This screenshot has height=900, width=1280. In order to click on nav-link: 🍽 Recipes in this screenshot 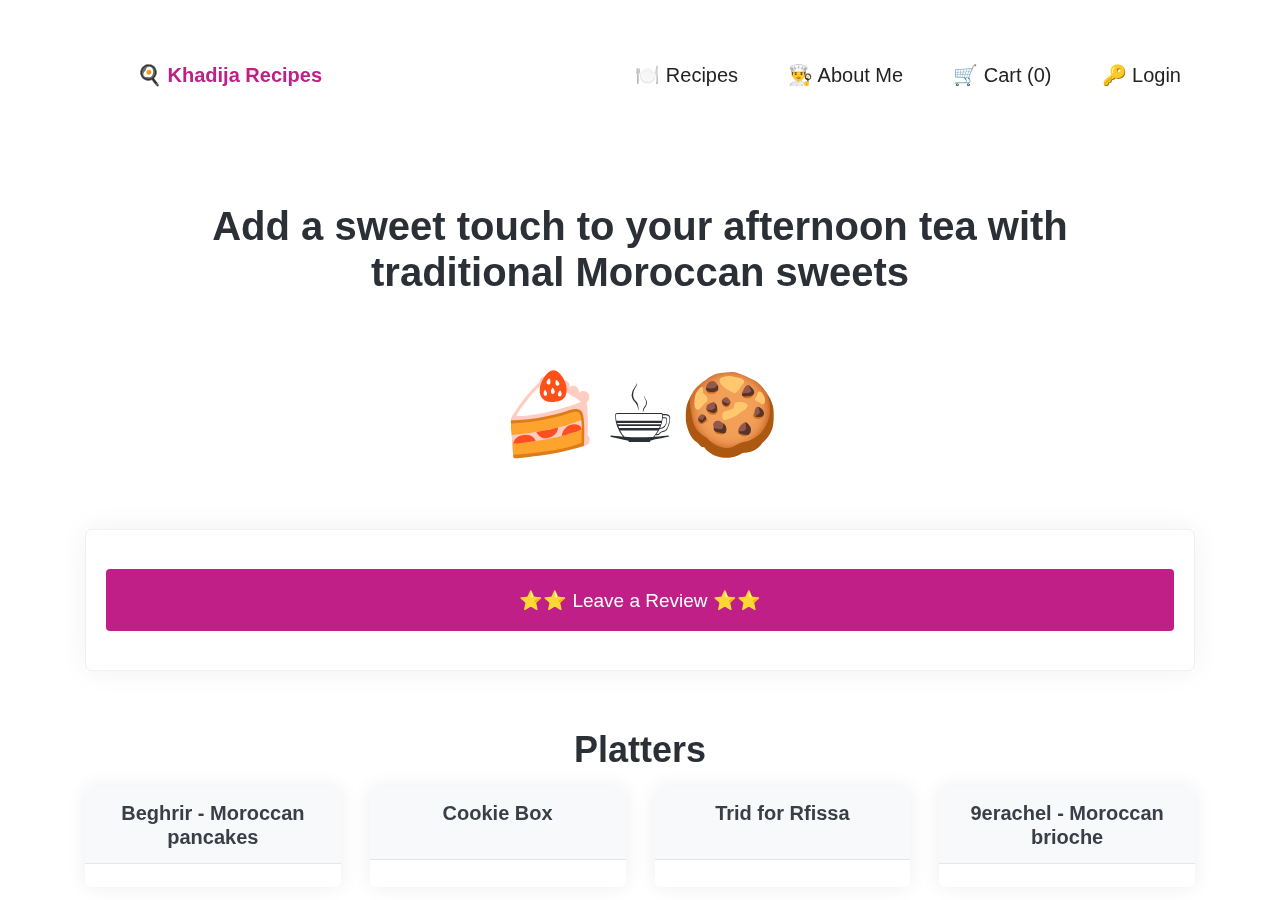, I will do `click(687, 75)`.